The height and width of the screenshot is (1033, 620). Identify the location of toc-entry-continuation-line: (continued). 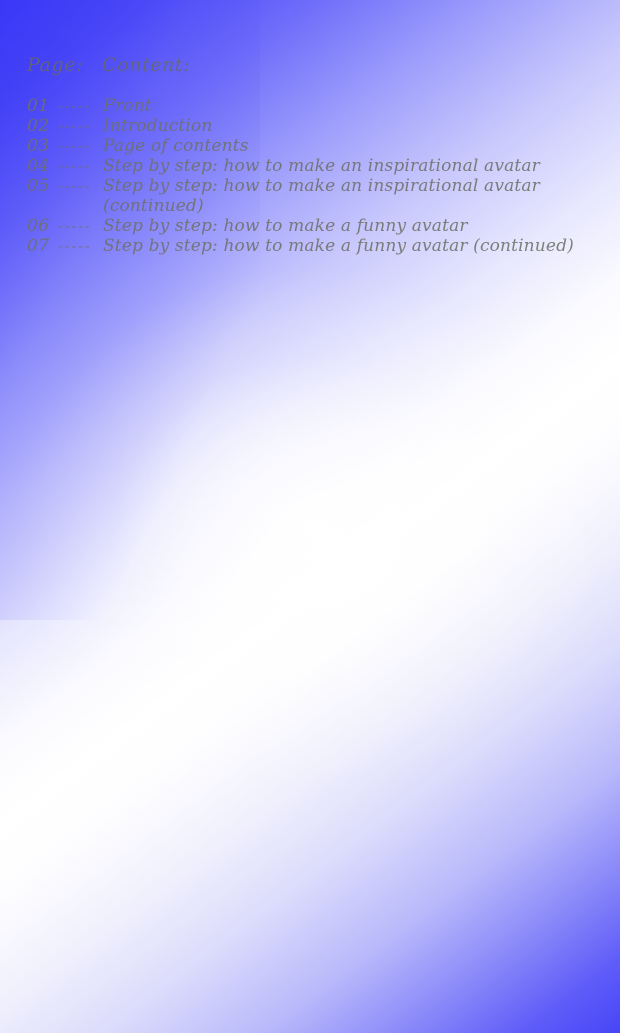
(310, 206).